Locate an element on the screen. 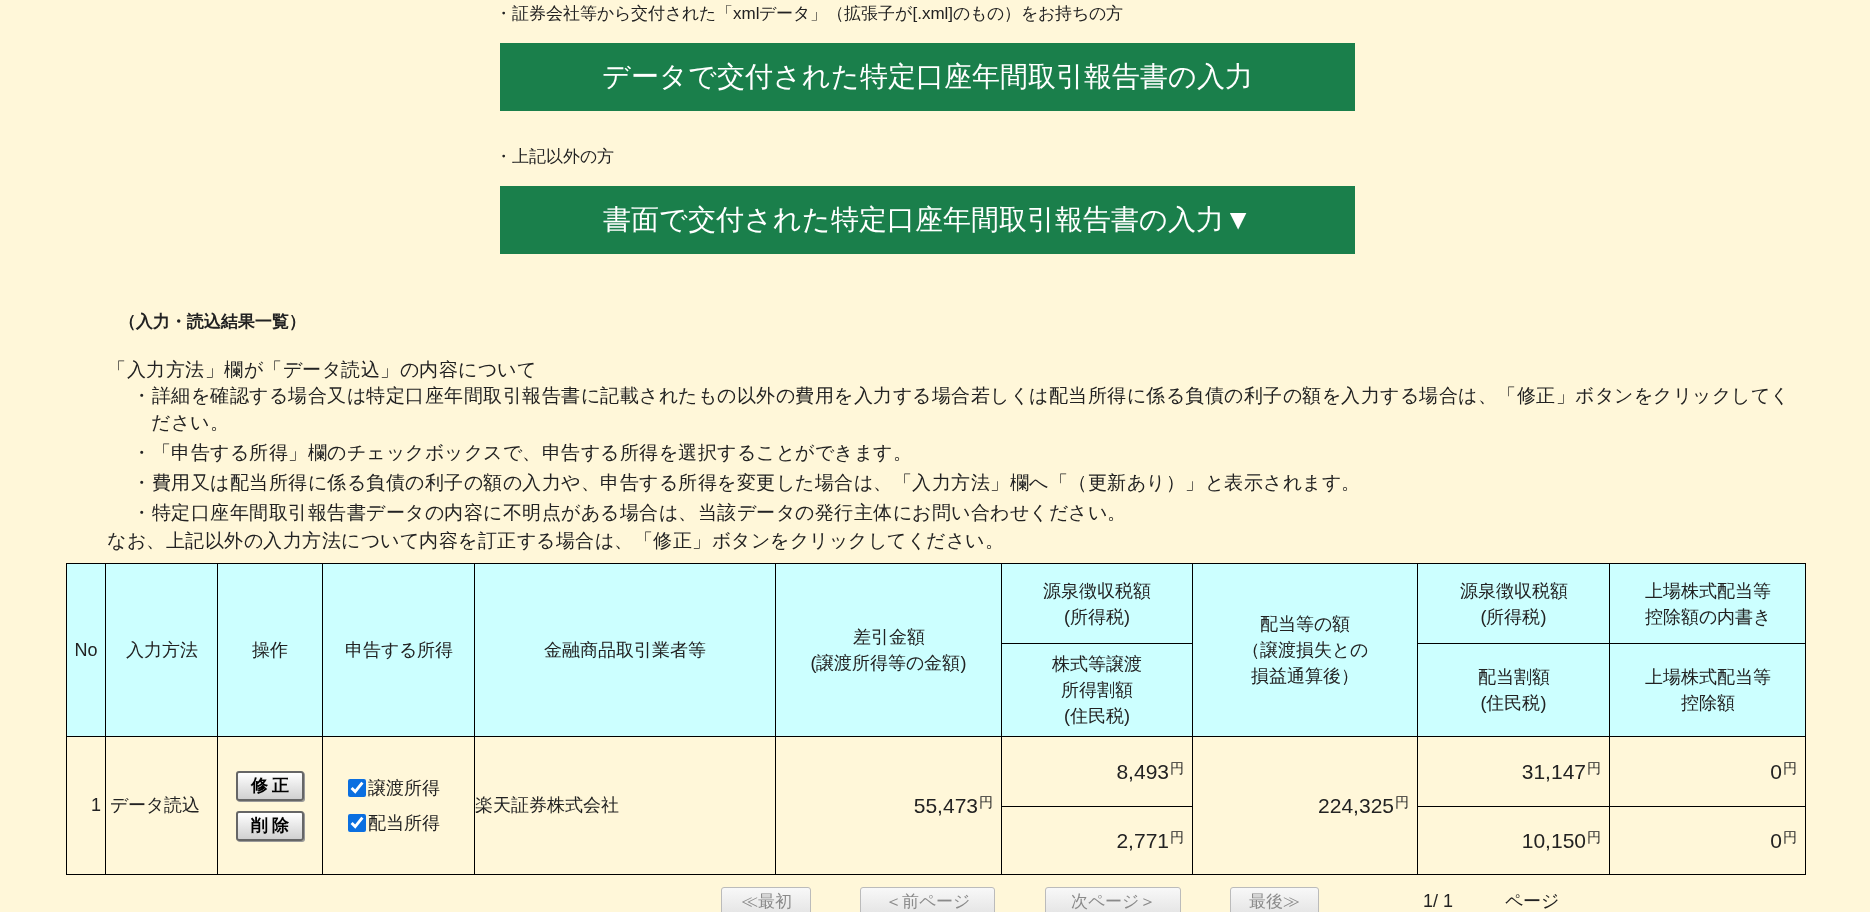 Image resolution: width=1870 pixels, height=912 pixels. column-header: 操作 is located at coordinates (270, 650).